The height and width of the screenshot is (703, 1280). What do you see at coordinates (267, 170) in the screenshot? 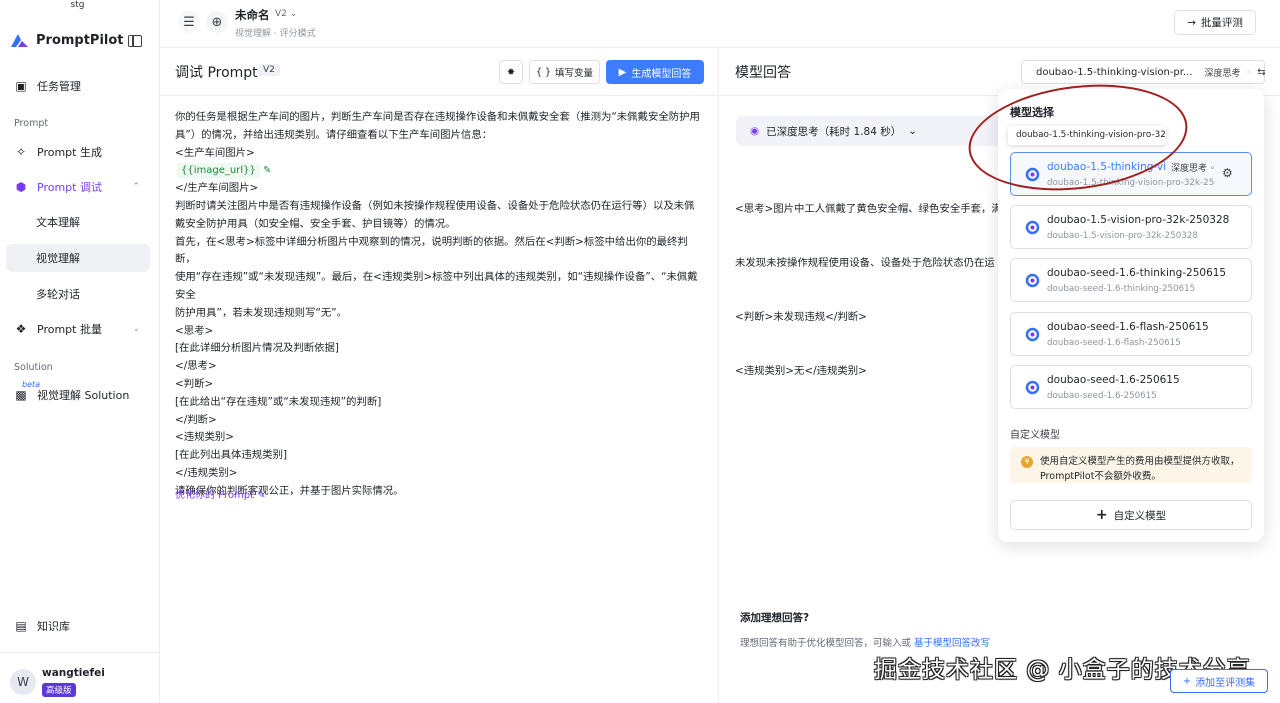
I see `edit-variable-icon: ✎` at bounding box center [267, 170].